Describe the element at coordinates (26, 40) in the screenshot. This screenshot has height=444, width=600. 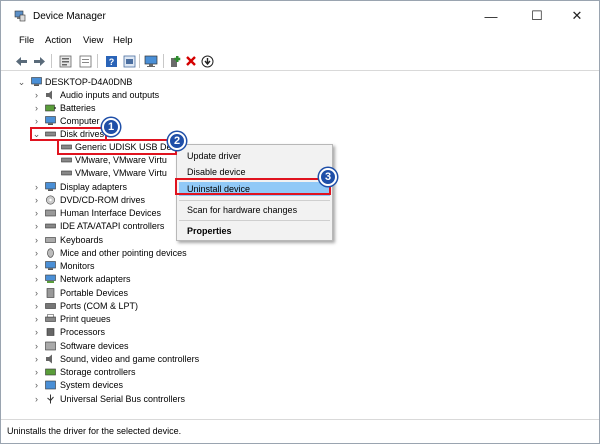
I see `menu-file: File` at that location.